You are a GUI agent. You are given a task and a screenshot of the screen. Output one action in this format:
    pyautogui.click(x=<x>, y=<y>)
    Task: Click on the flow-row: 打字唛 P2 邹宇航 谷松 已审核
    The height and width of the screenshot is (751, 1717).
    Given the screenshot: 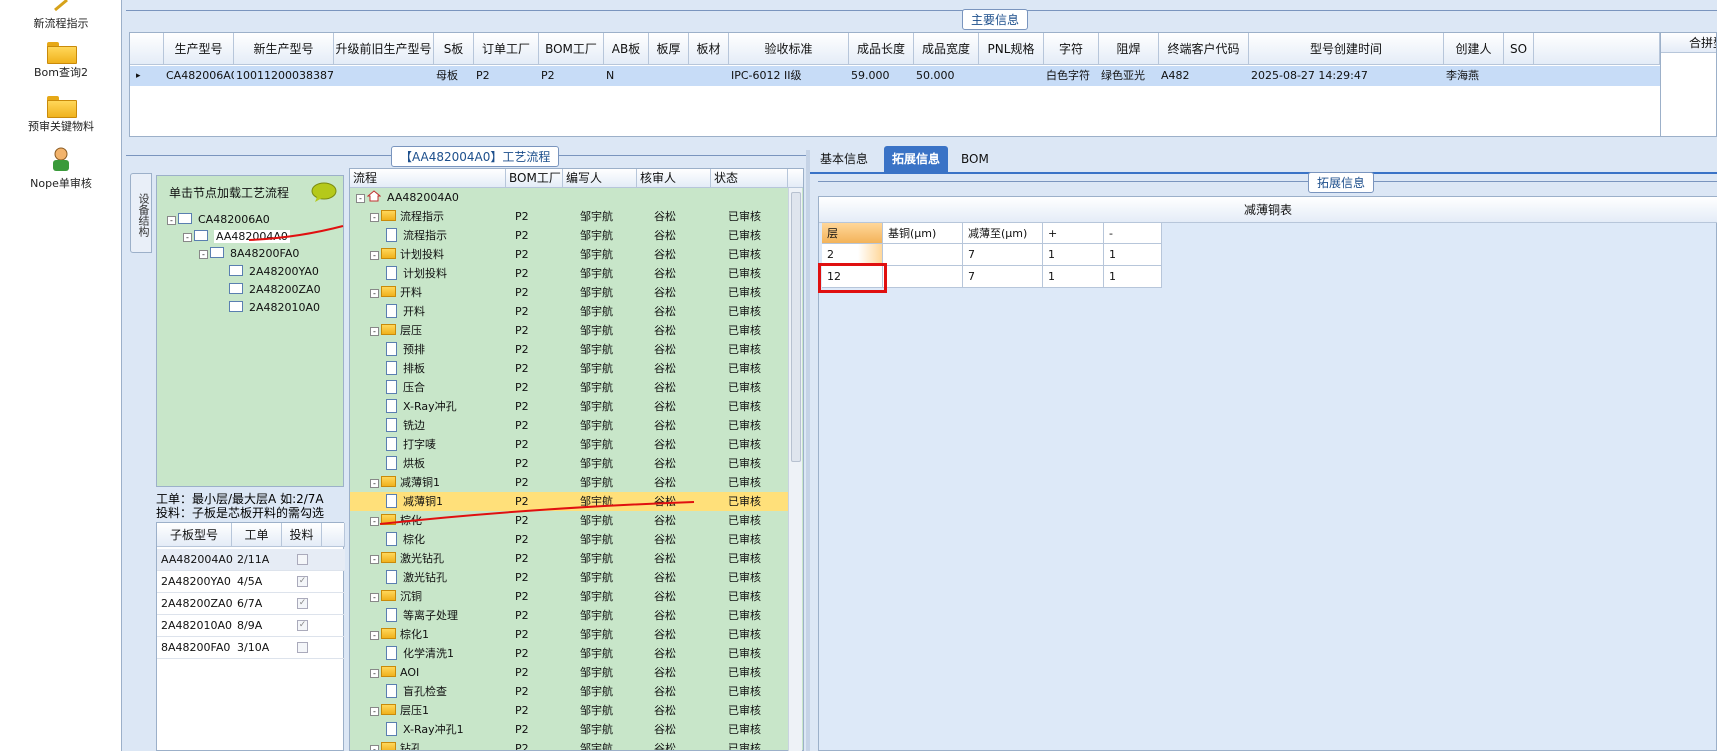 What is the action you would take?
    pyautogui.click(x=569, y=444)
    